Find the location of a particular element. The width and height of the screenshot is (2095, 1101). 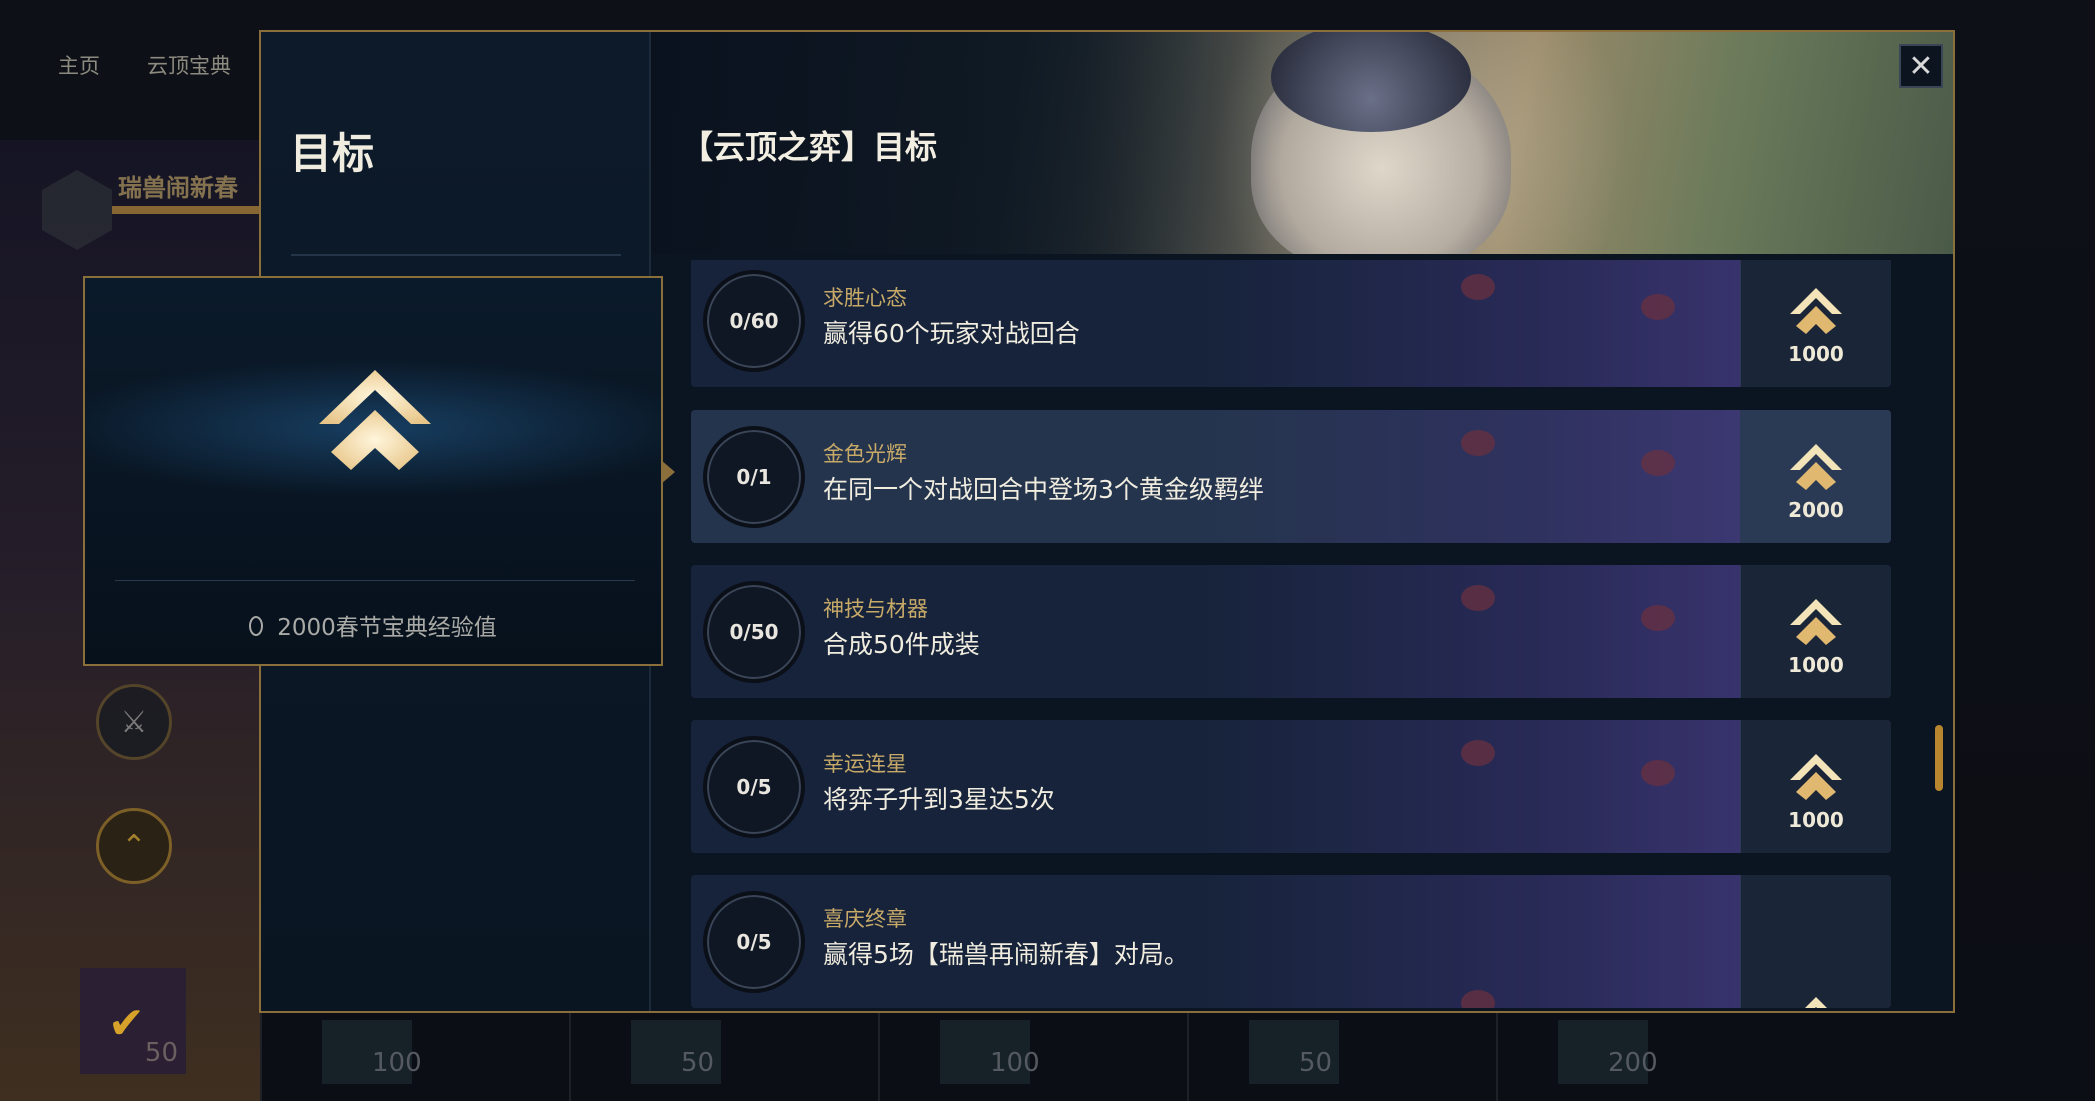

objective-row: 0/5 喜庆终章 赢得5场【瑞兽再闹新春】对局。 is located at coordinates (1291, 941).